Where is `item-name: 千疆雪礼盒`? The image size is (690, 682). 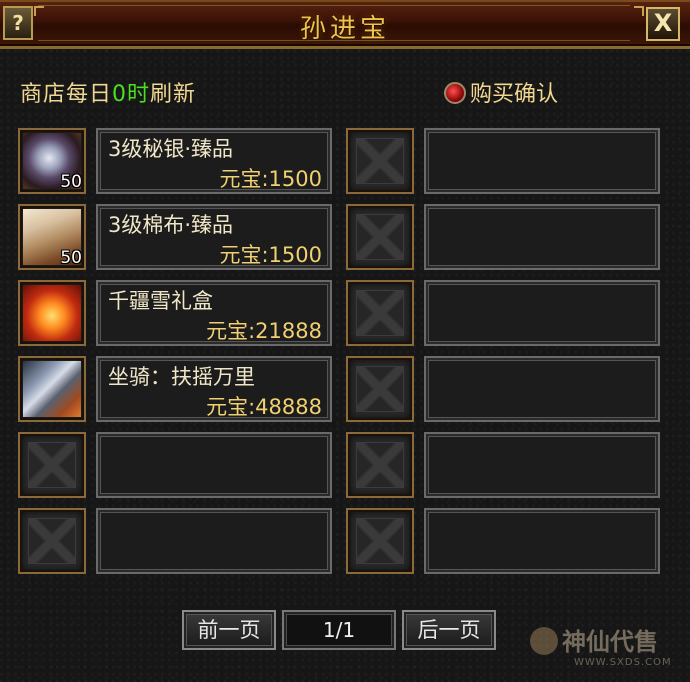
item-name: 千疆雪礼盒 is located at coordinates (160, 301).